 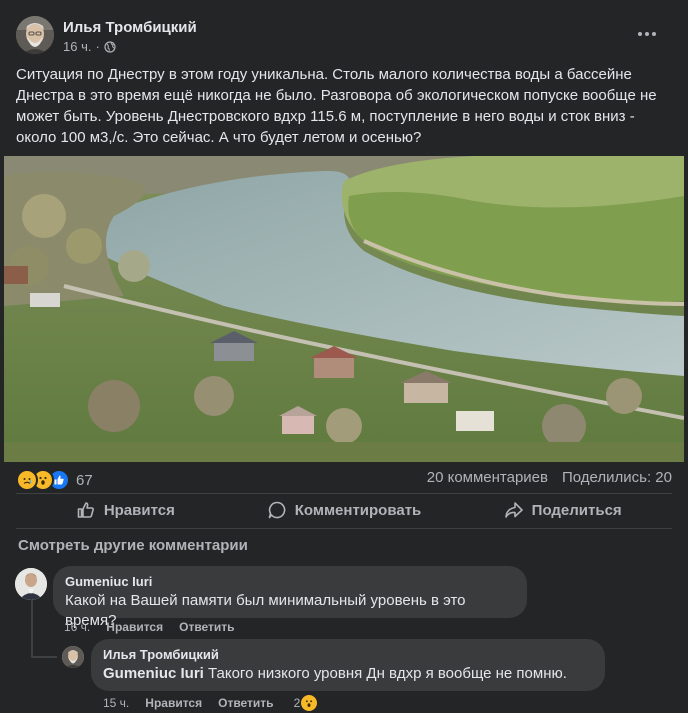 I want to click on share-count: Поделились: 20, so click(x=617, y=477).